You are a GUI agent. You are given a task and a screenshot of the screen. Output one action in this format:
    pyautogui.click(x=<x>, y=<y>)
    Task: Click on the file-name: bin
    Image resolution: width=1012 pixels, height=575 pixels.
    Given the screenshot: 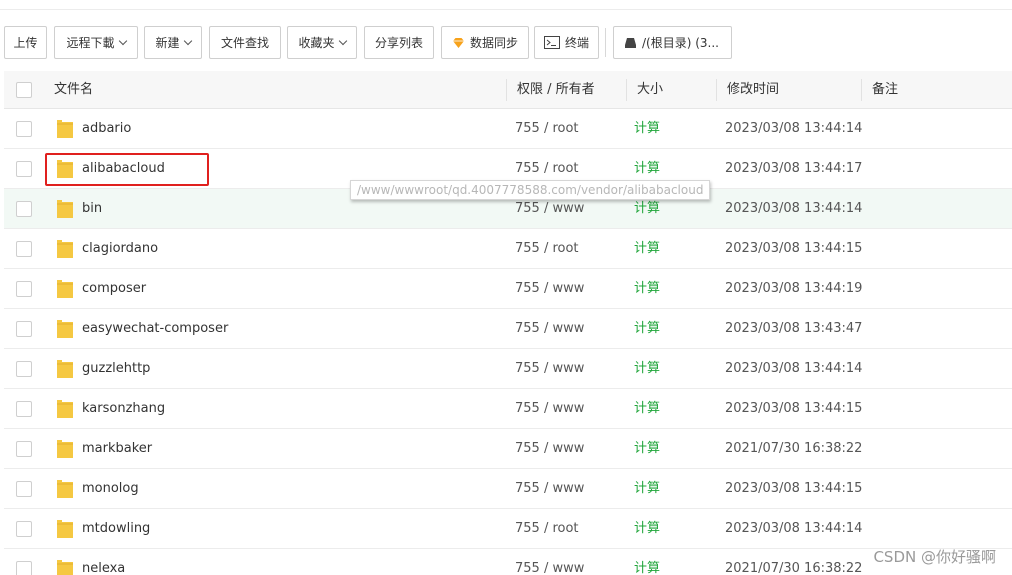 What is the action you would take?
    pyautogui.click(x=92, y=209)
    